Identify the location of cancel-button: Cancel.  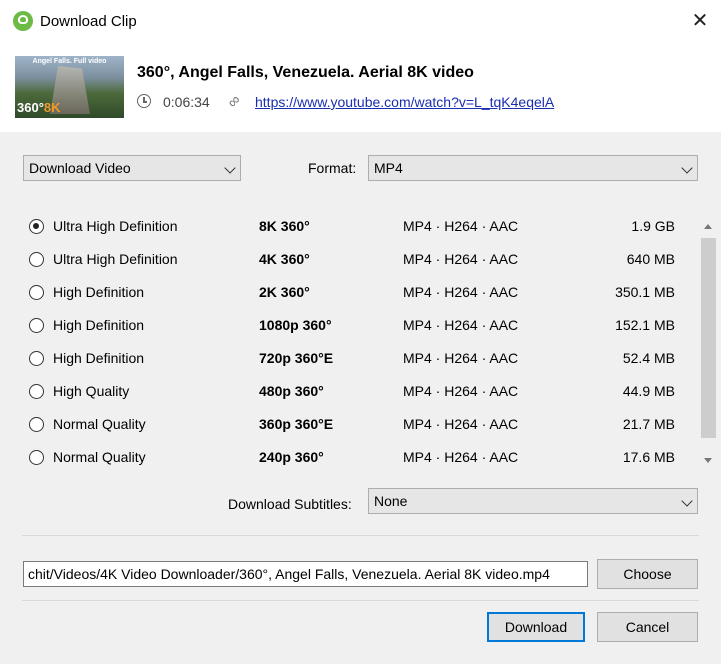
(647, 627).